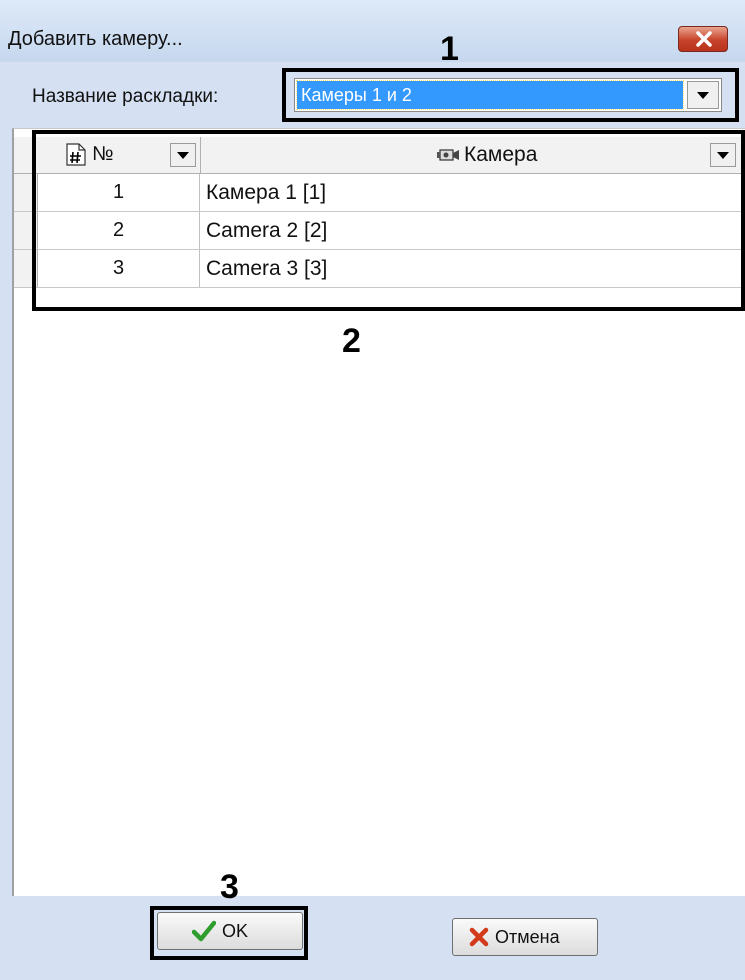 The width and height of the screenshot is (745, 980). Describe the element at coordinates (527, 937) in the screenshot. I see `cancel-button-label: Отмена` at that location.